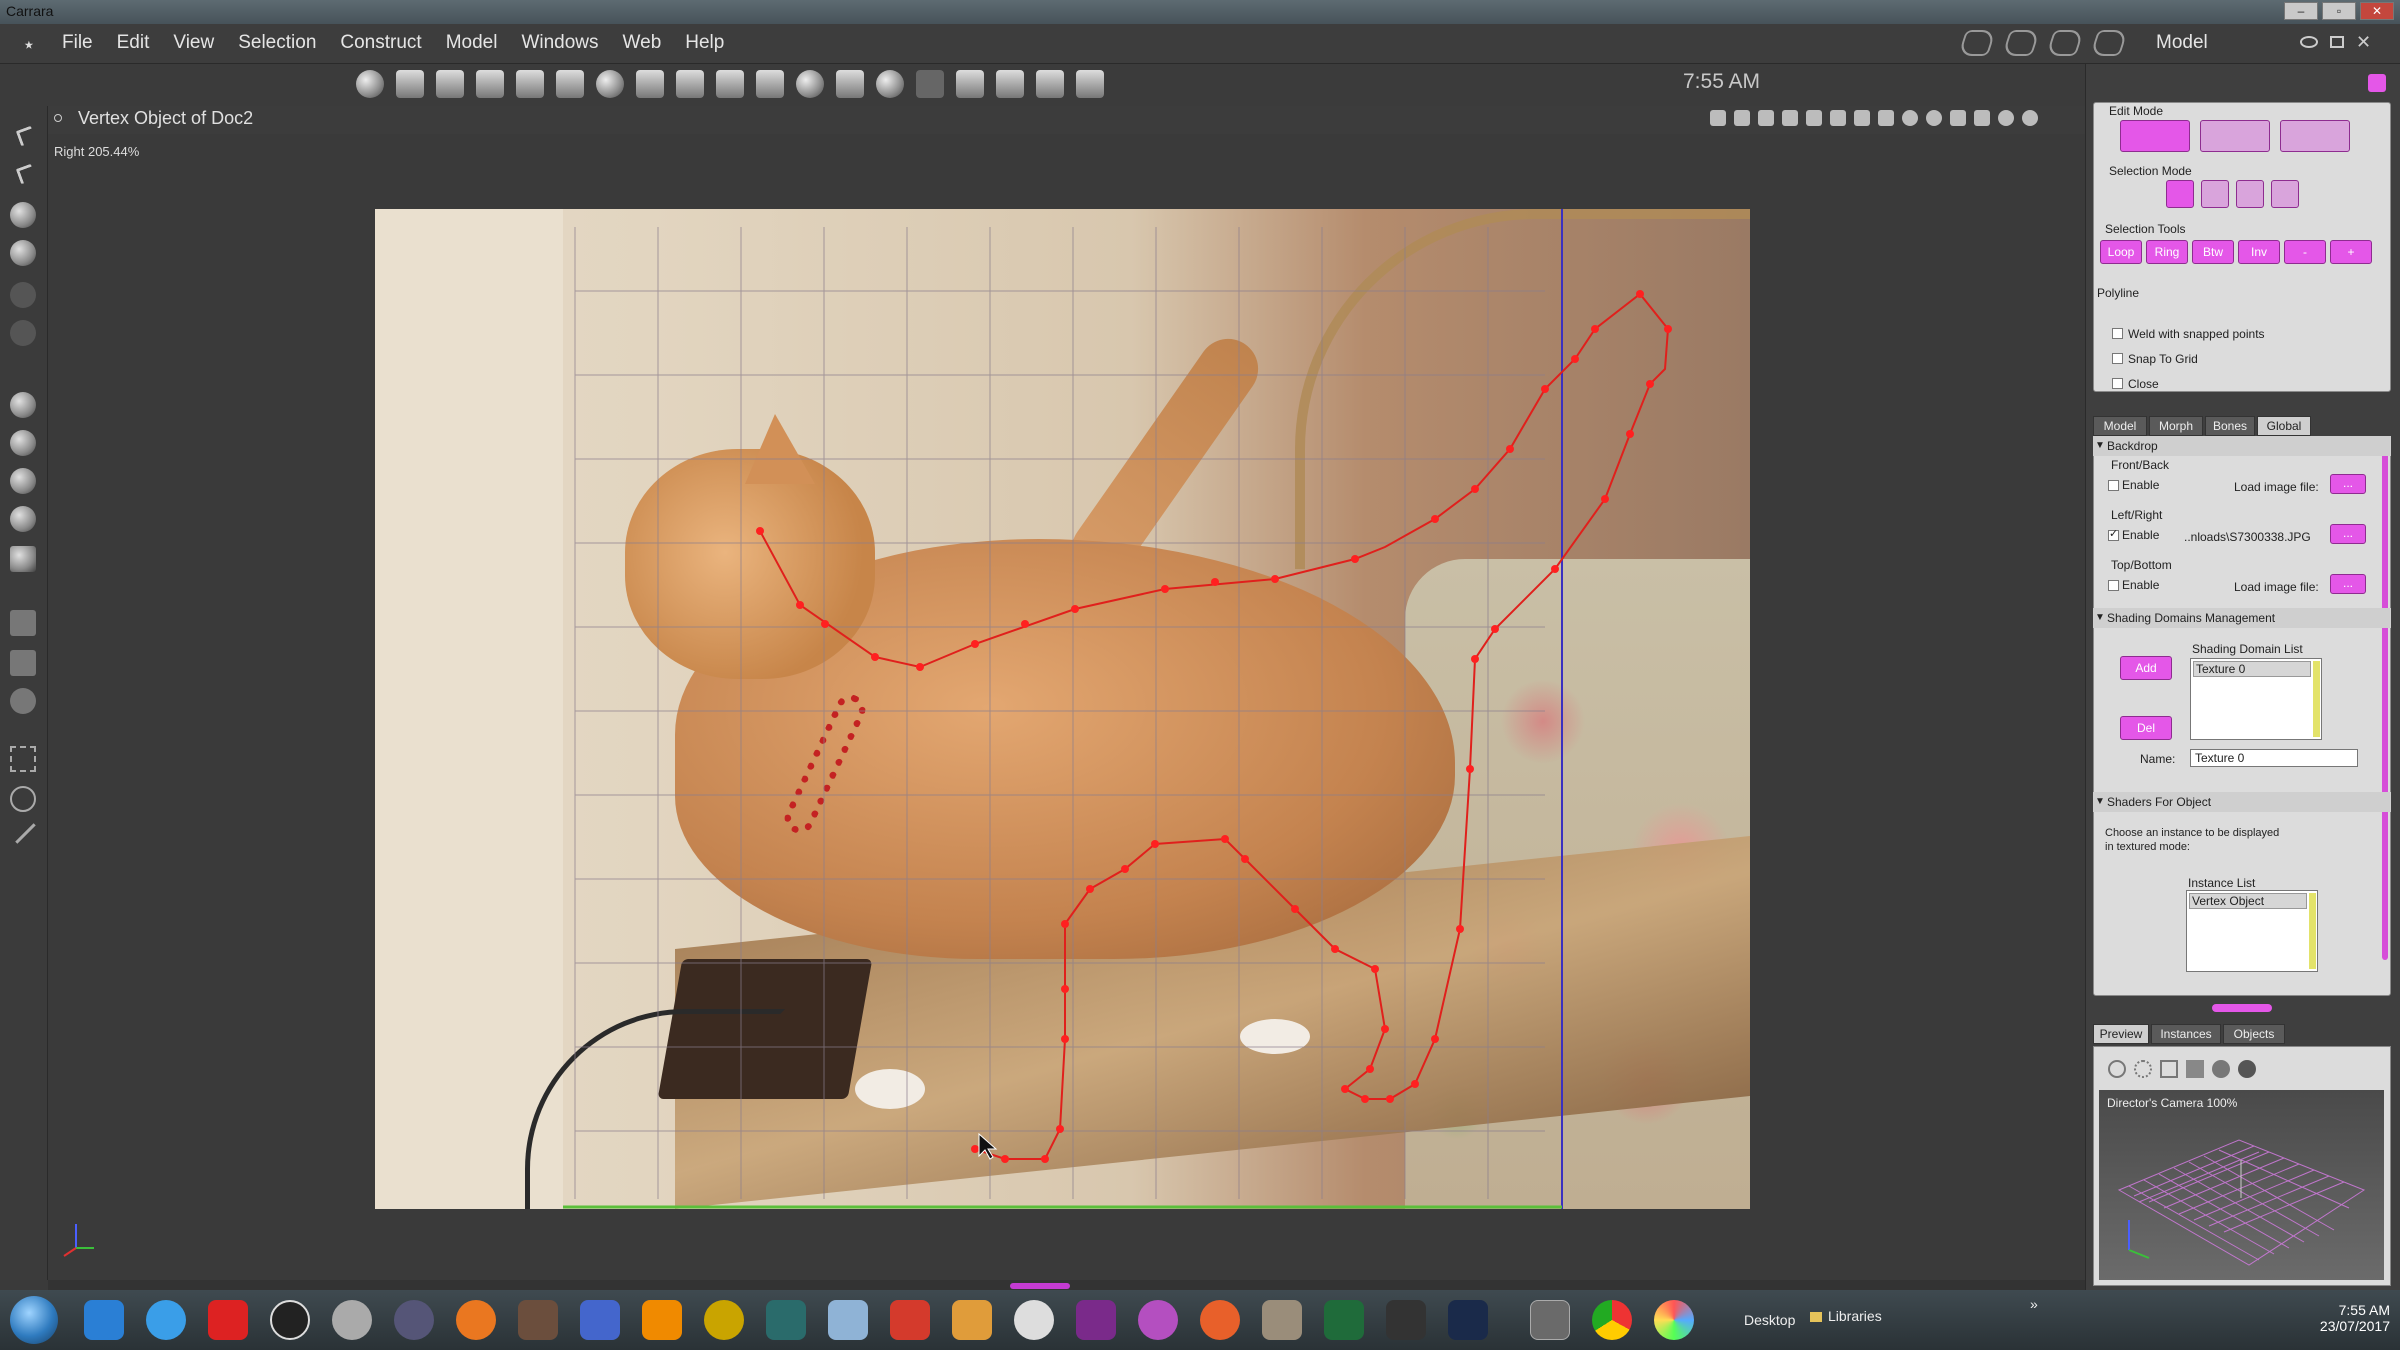 The height and width of the screenshot is (1350, 2400). I want to click on room-assemble-icon, so click(1977, 43).